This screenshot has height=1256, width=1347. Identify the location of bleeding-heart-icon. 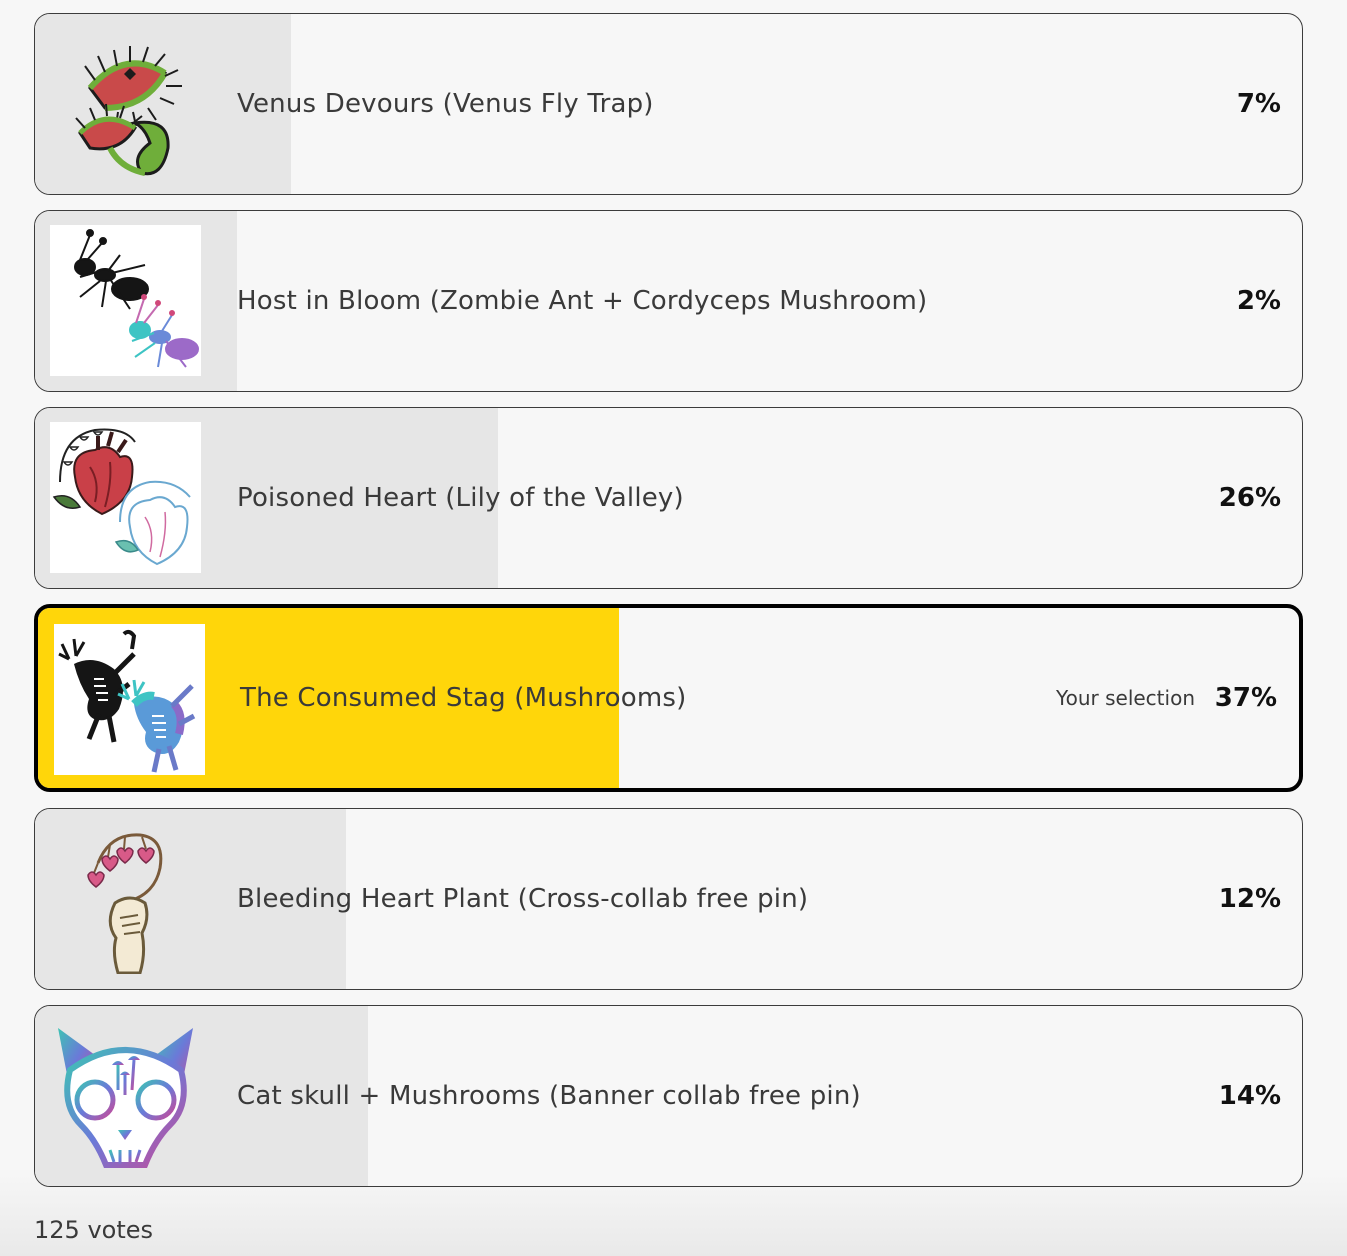
(125, 898).